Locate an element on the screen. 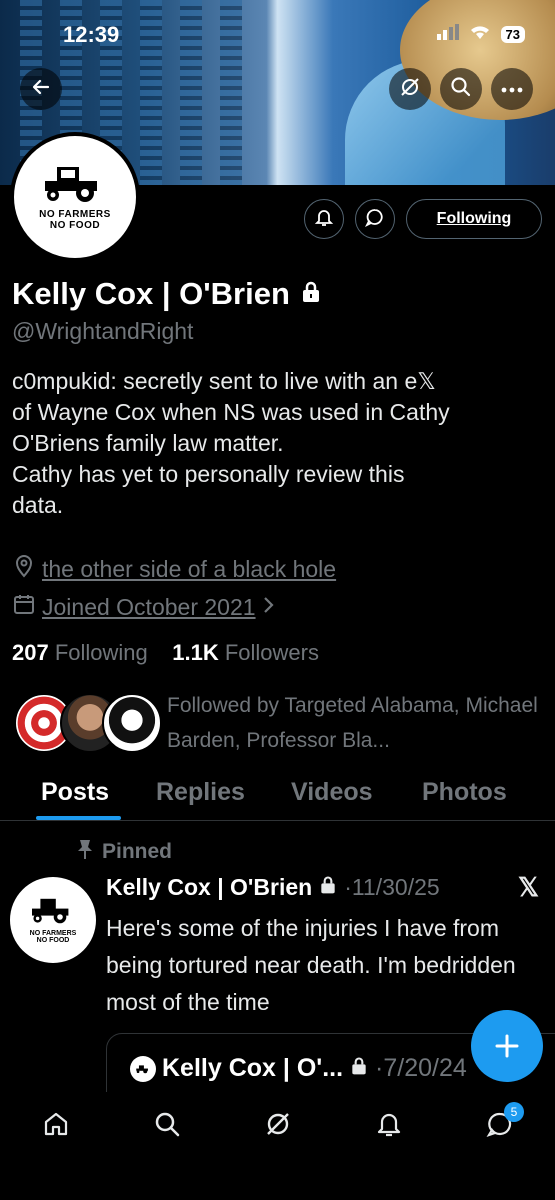 Image resolution: width=555 pixels, height=1200 pixels. compose-button is located at coordinates (507, 1046).